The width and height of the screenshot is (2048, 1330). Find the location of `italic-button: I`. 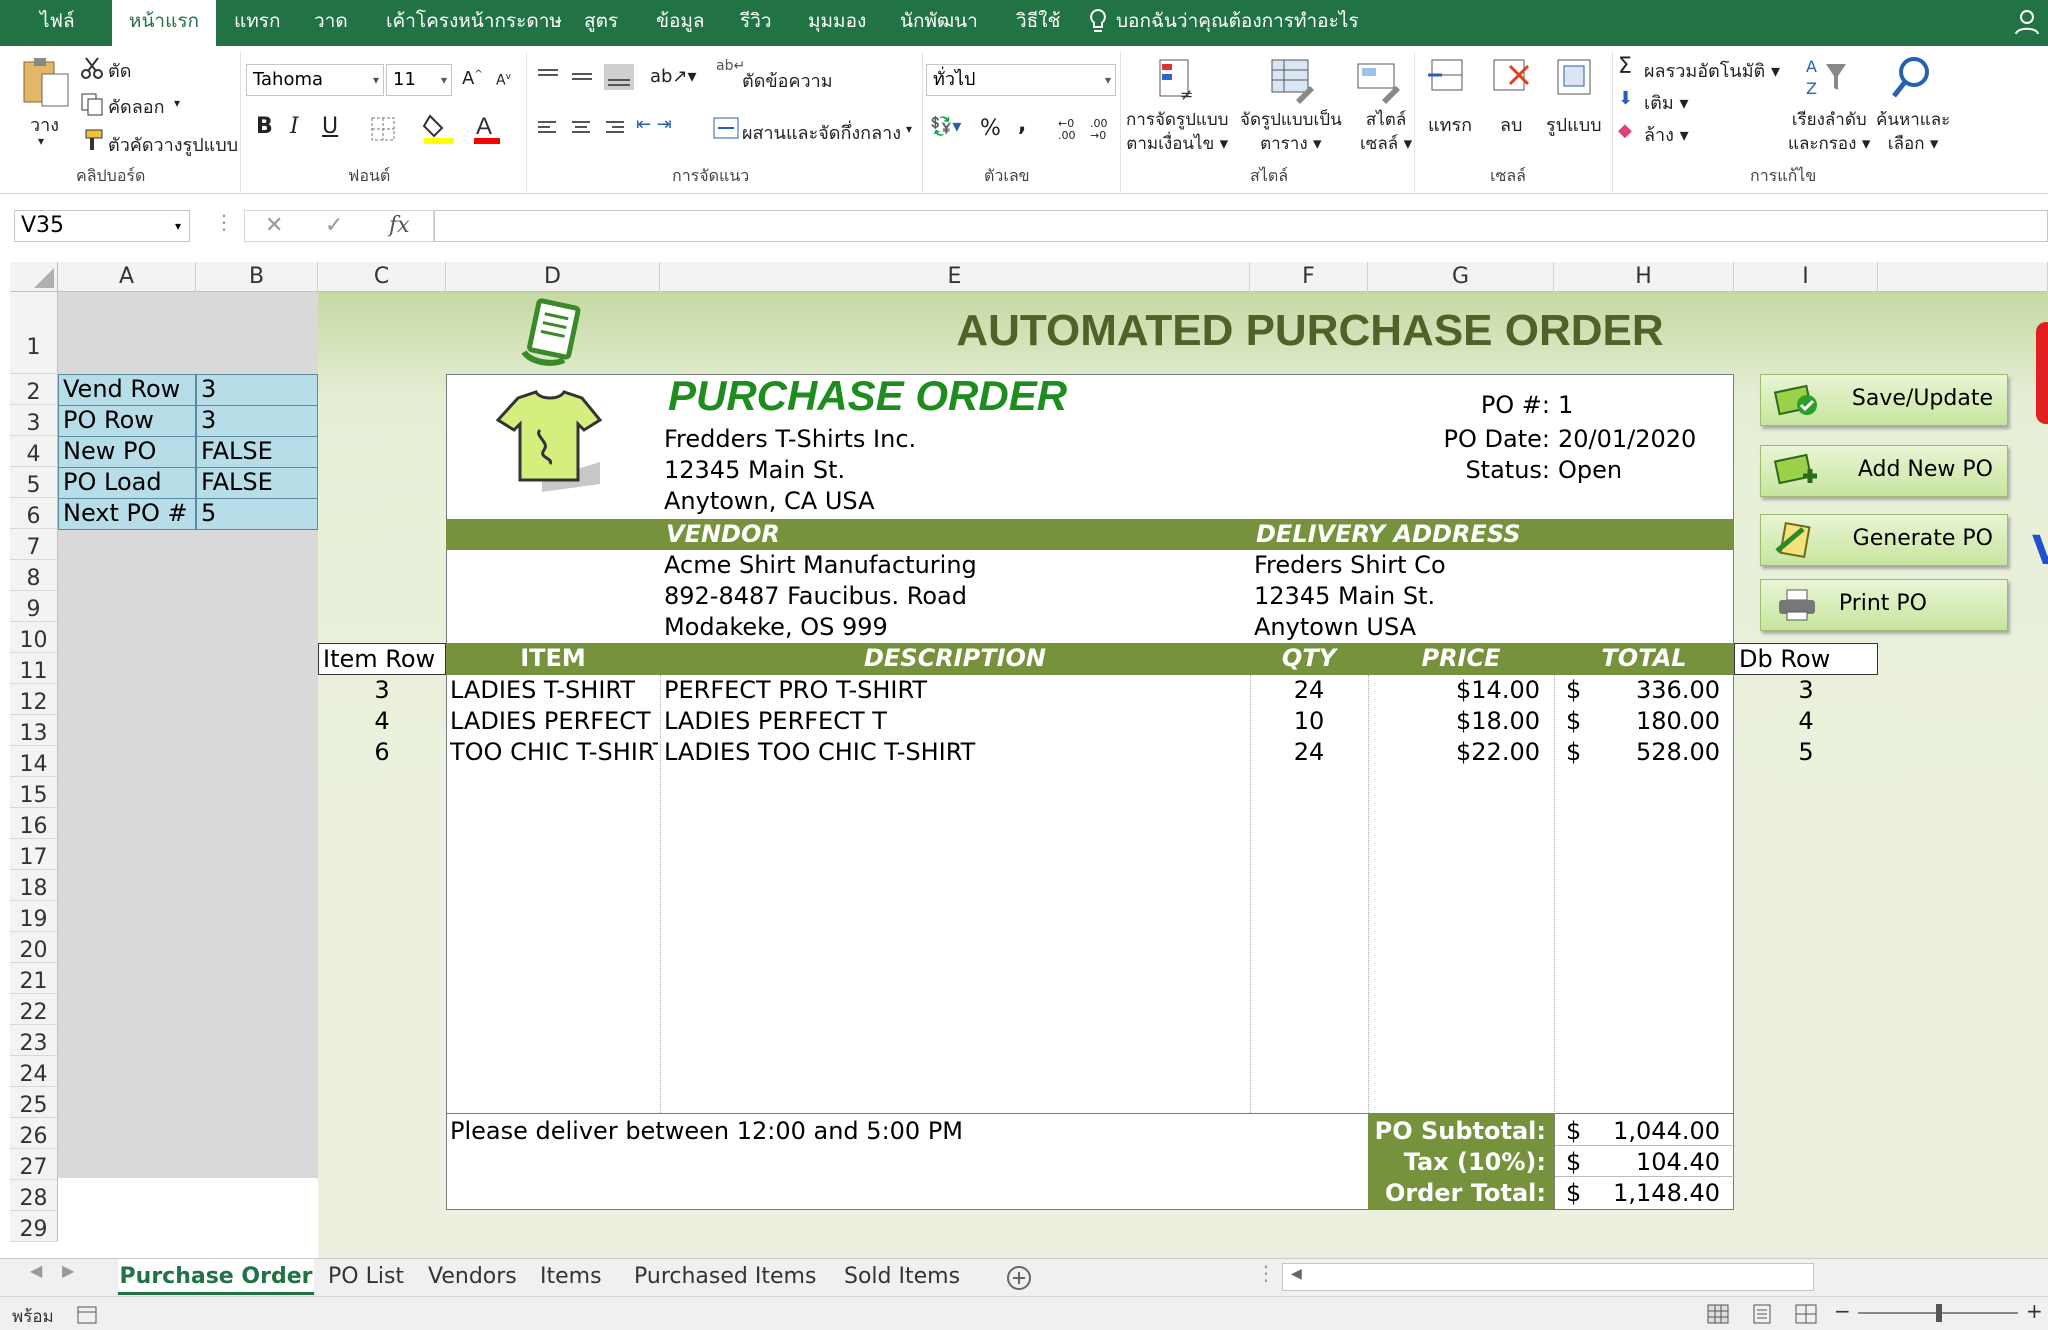

italic-button: I is located at coordinates (294, 126).